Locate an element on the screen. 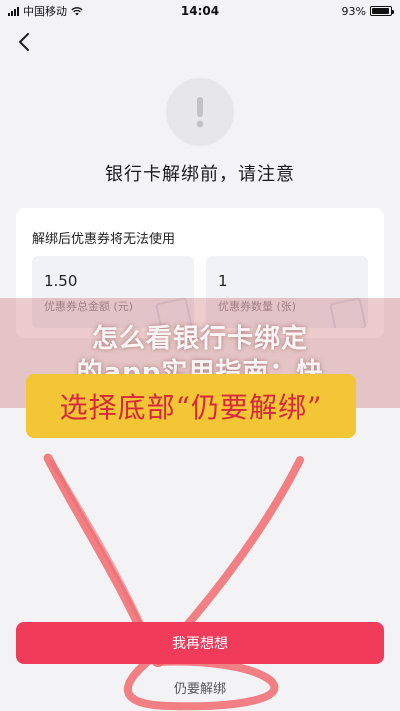  wifi-icon is located at coordinates (77, 11).